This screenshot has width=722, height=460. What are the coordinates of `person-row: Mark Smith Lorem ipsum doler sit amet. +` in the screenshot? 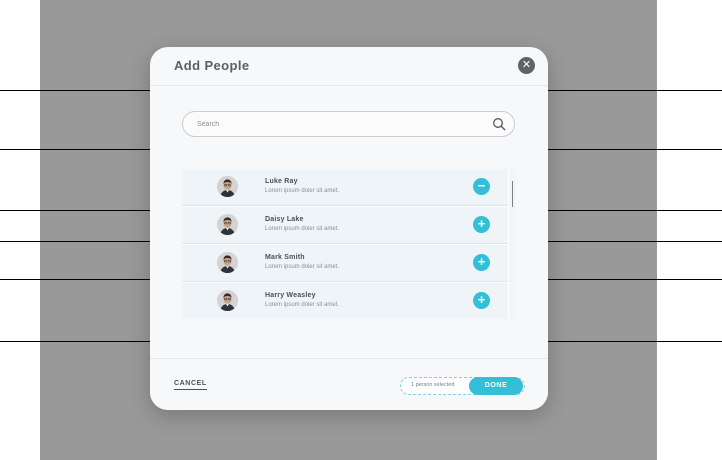 It's located at (345, 263).